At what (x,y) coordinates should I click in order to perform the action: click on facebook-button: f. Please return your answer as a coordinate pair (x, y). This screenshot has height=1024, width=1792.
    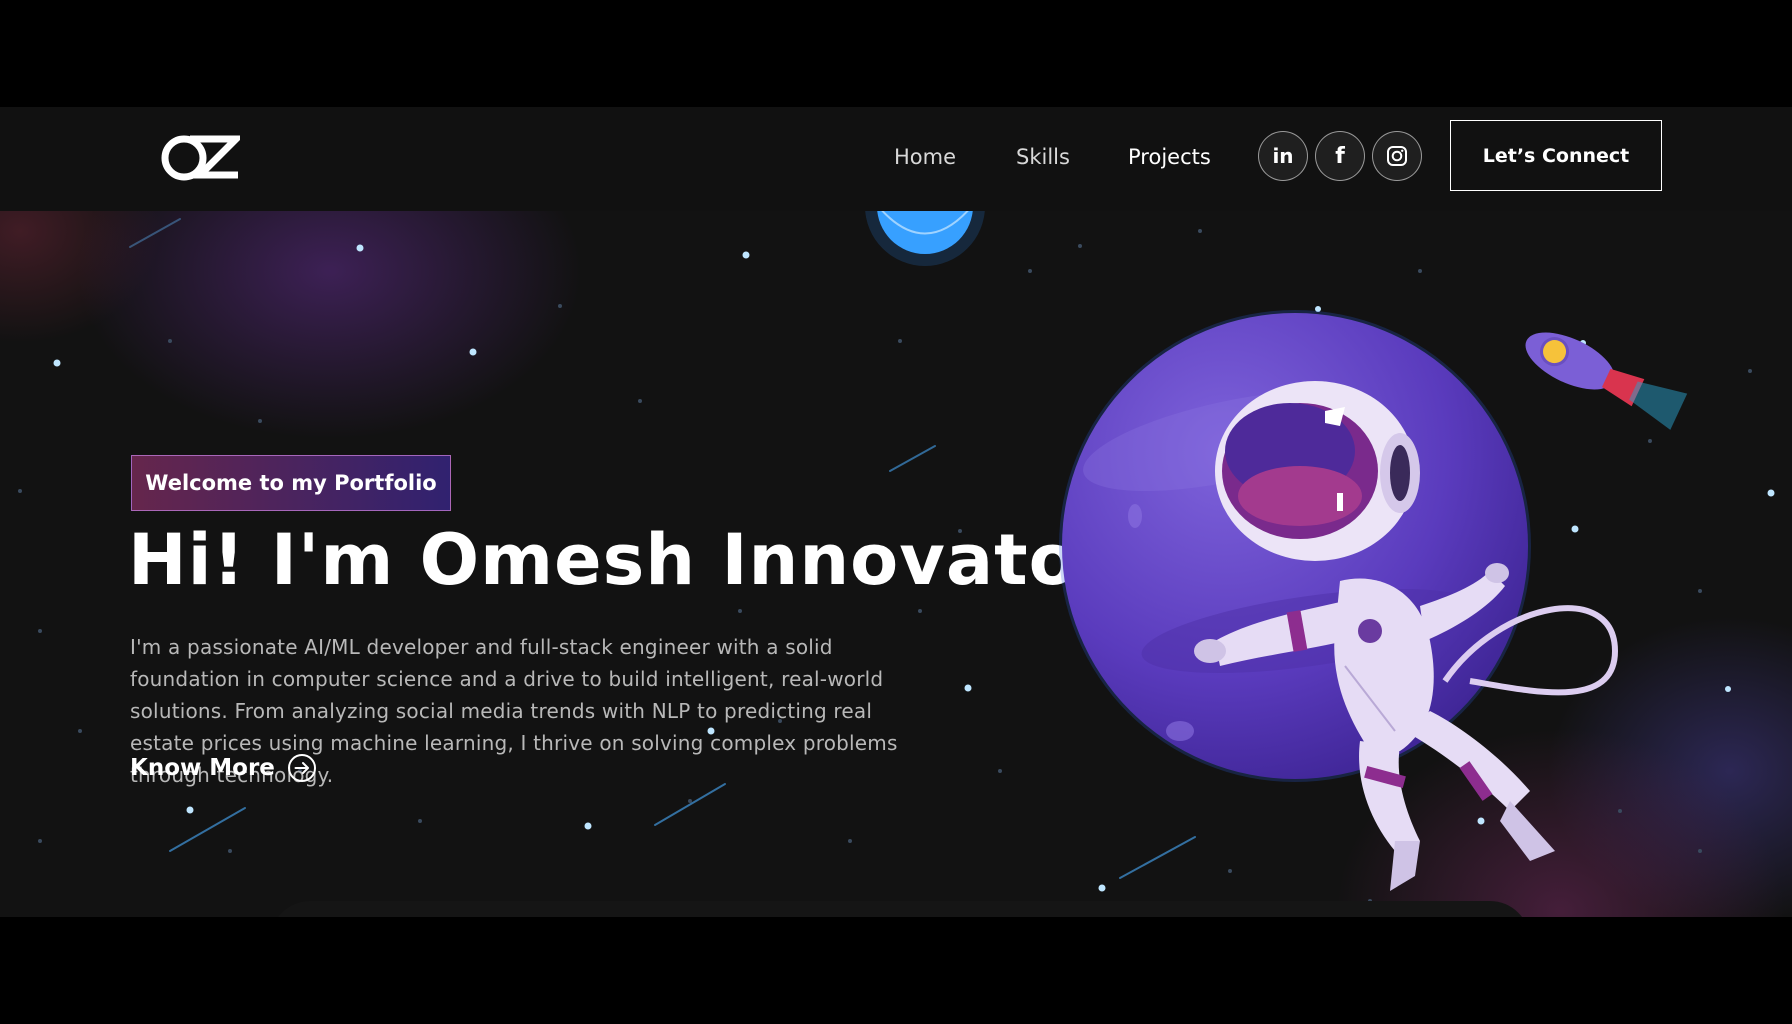
    Looking at the image, I should click on (1340, 156).